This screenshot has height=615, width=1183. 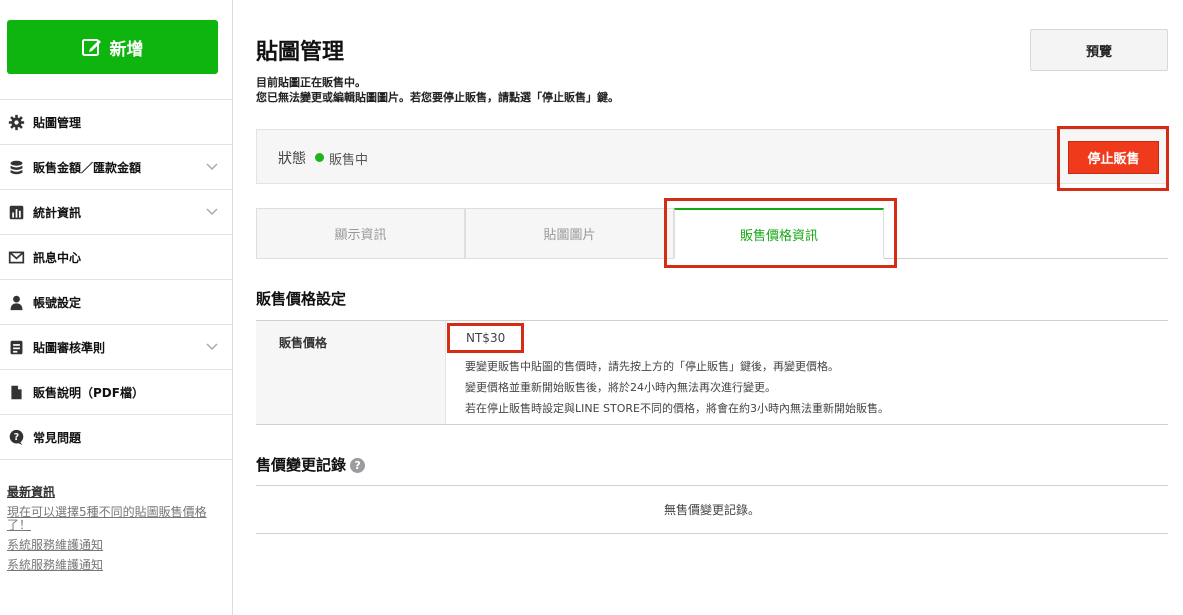 I want to click on sidebar-item-sales-guide-pdf: 販售說明（PDF檔）, so click(x=116, y=392).